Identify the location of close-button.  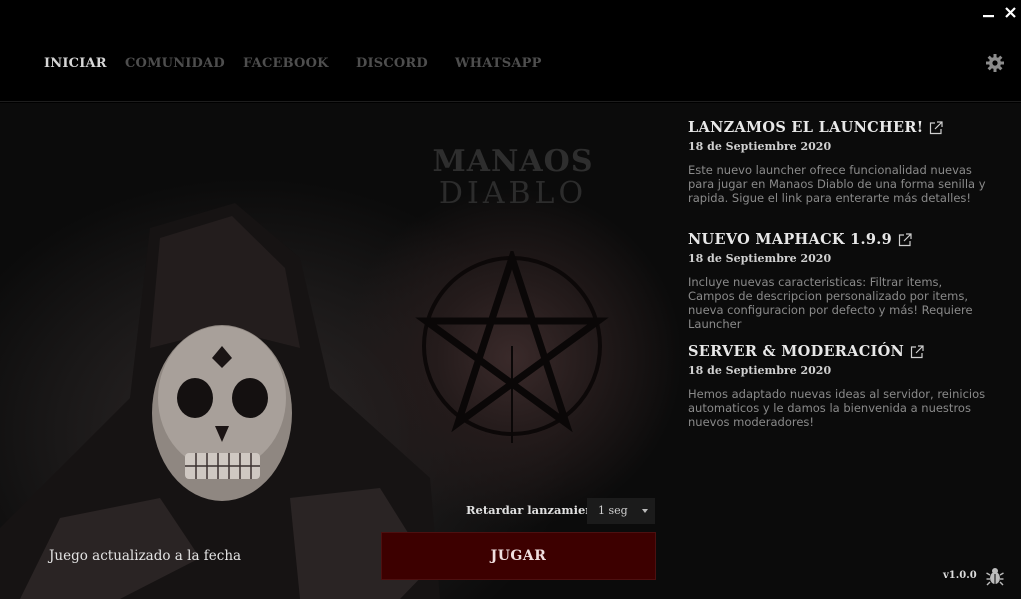
(1010, 12).